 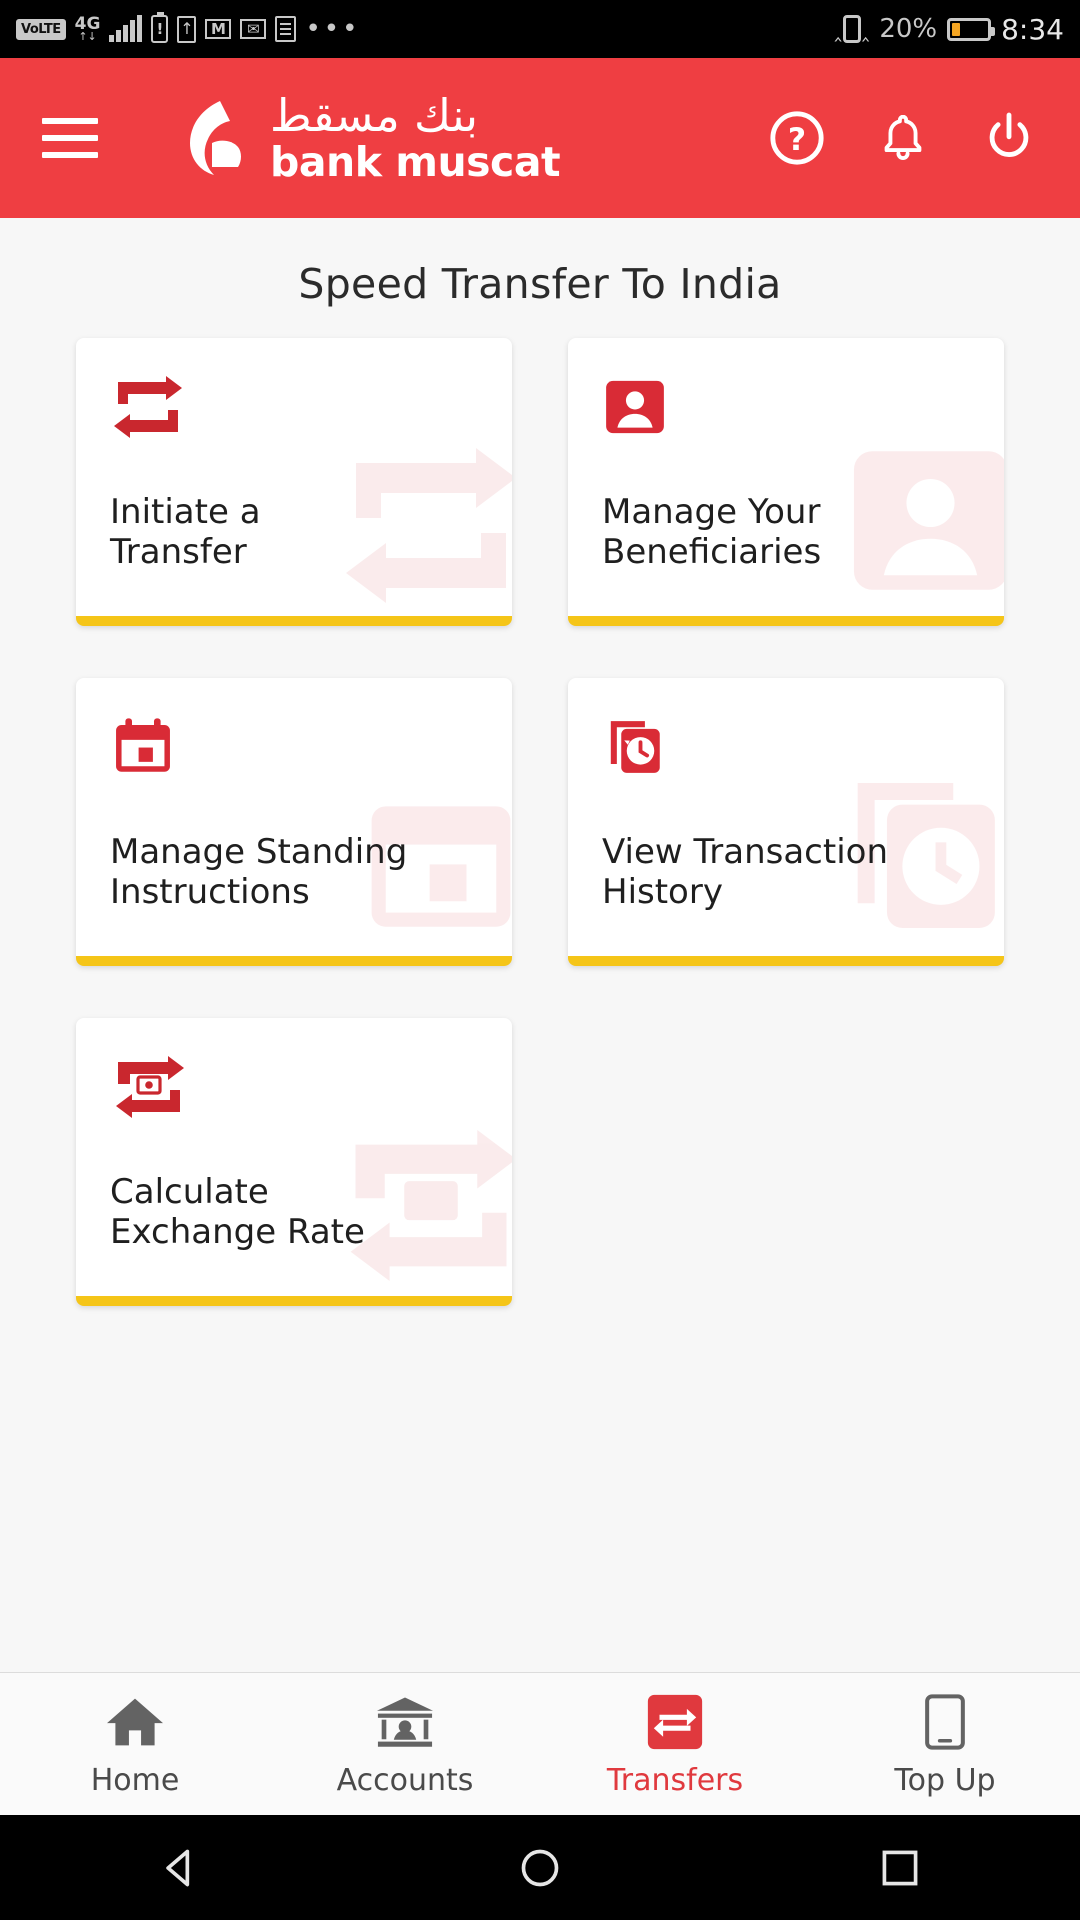 I want to click on card-label: Calculate Exchange Rate, so click(x=237, y=1212).